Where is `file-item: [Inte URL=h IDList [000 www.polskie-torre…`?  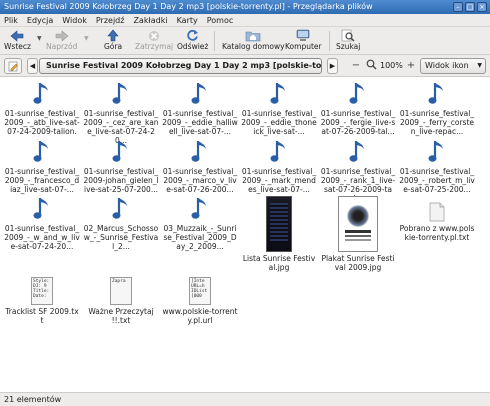
file-item: [Inte URL=h IDList [000 www.polskie-torre… is located at coordinates (200, 301).